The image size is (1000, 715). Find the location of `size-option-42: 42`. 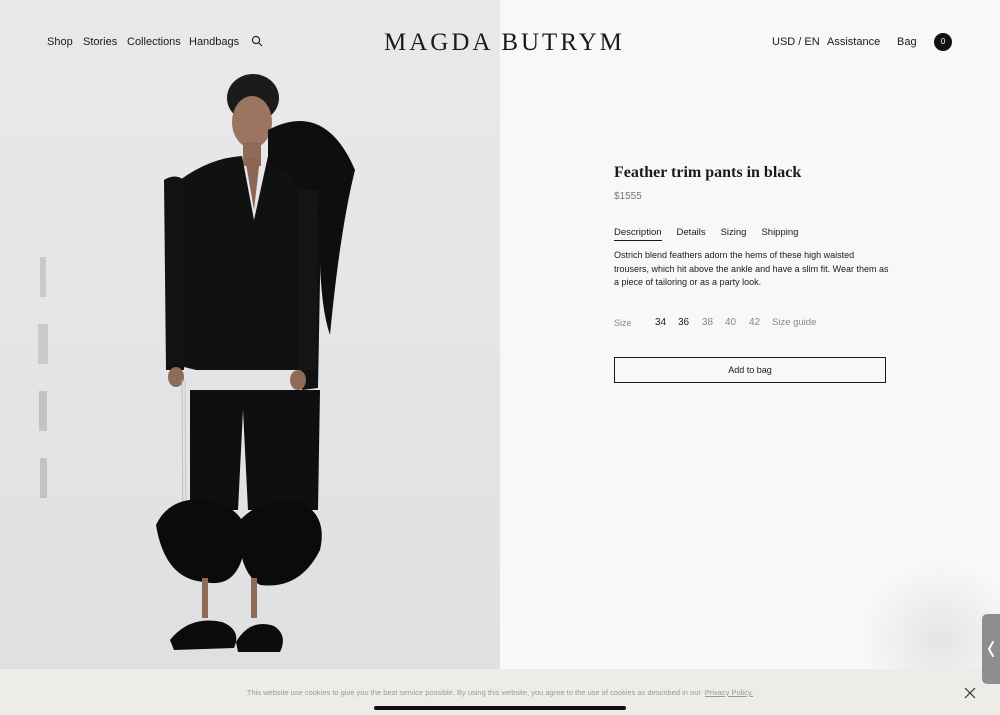

size-option-42: 42 is located at coordinates (754, 322).